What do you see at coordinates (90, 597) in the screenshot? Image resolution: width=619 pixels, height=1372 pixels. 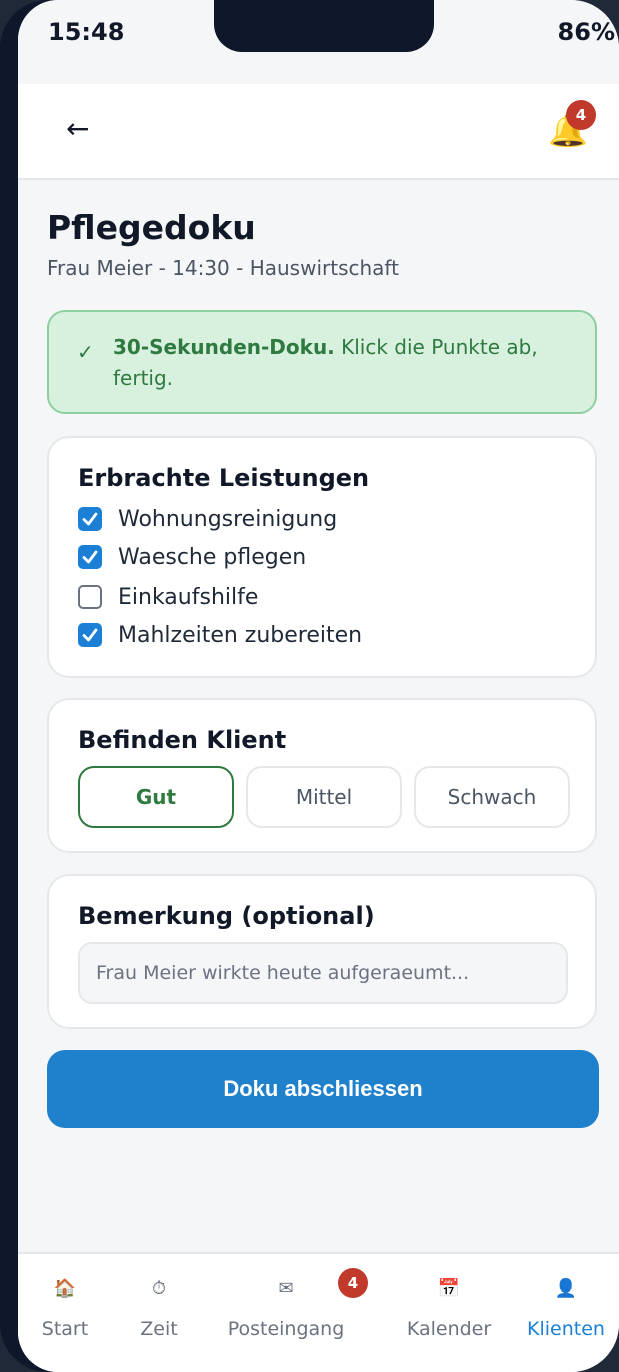 I see `checkbox-unchecked-icon` at bounding box center [90, 597].